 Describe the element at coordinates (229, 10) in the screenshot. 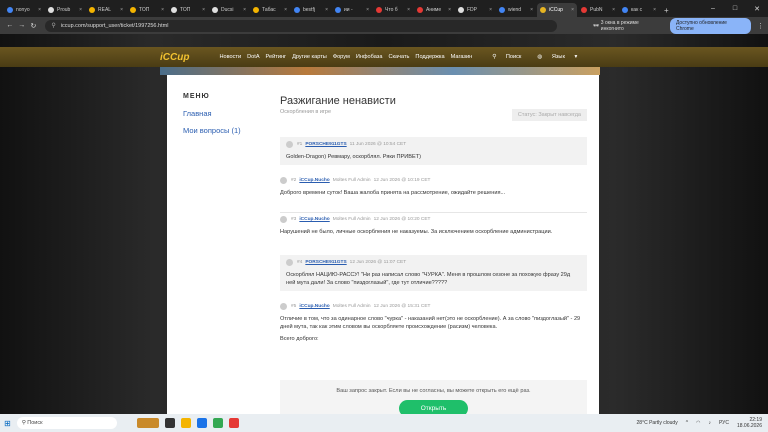

I see `browser-tab: Ducsi ×` at that location.